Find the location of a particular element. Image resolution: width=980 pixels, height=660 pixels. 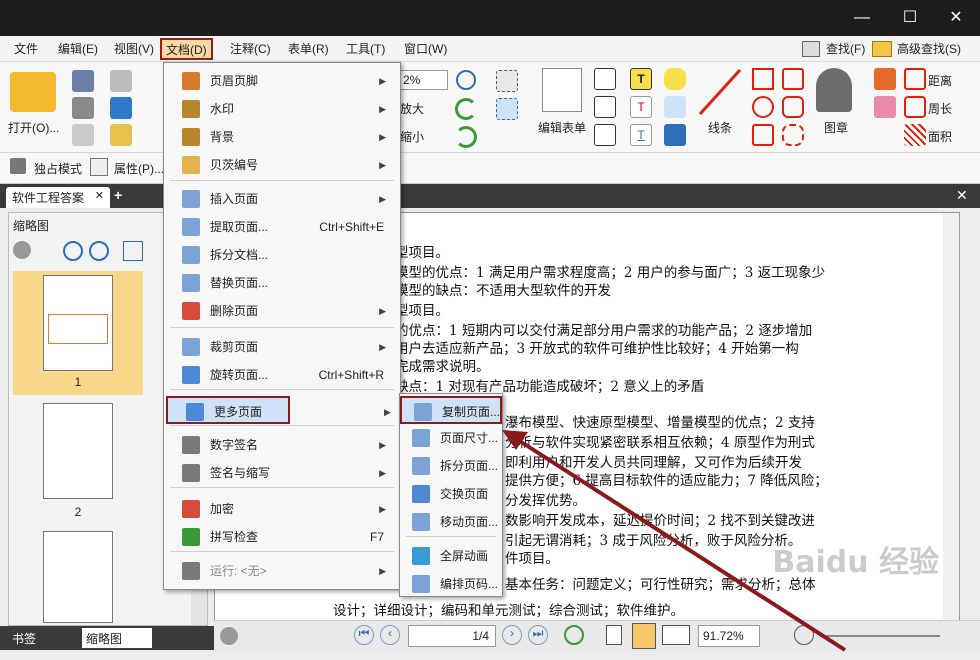

facing-page-icon is located at coordinates (676, 635).